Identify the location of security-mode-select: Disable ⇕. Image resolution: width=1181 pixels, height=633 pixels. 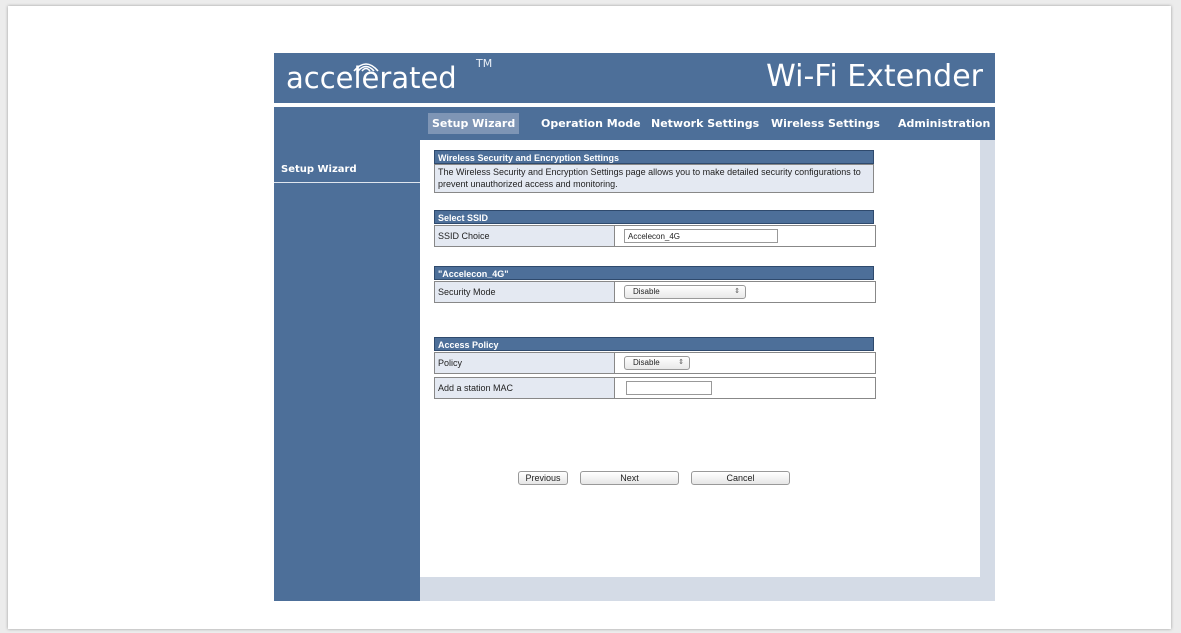
(685, 292).